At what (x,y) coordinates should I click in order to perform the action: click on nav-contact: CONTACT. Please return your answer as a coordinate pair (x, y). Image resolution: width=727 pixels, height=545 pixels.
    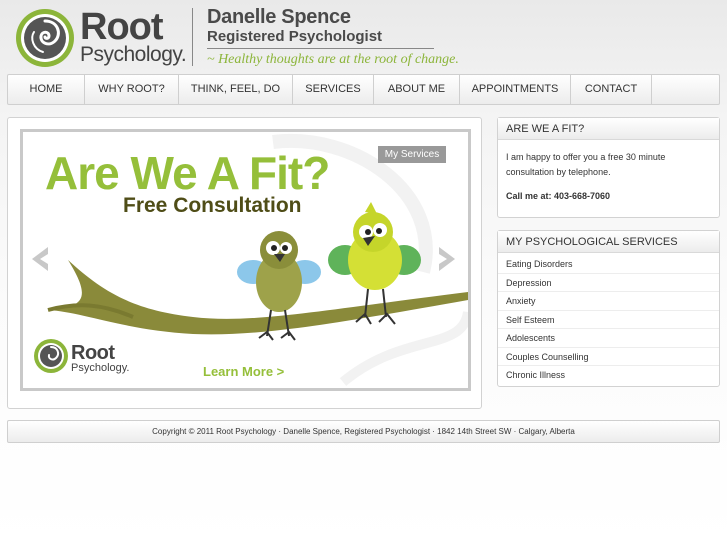
    Looking at the image, I should click on (611, 89).